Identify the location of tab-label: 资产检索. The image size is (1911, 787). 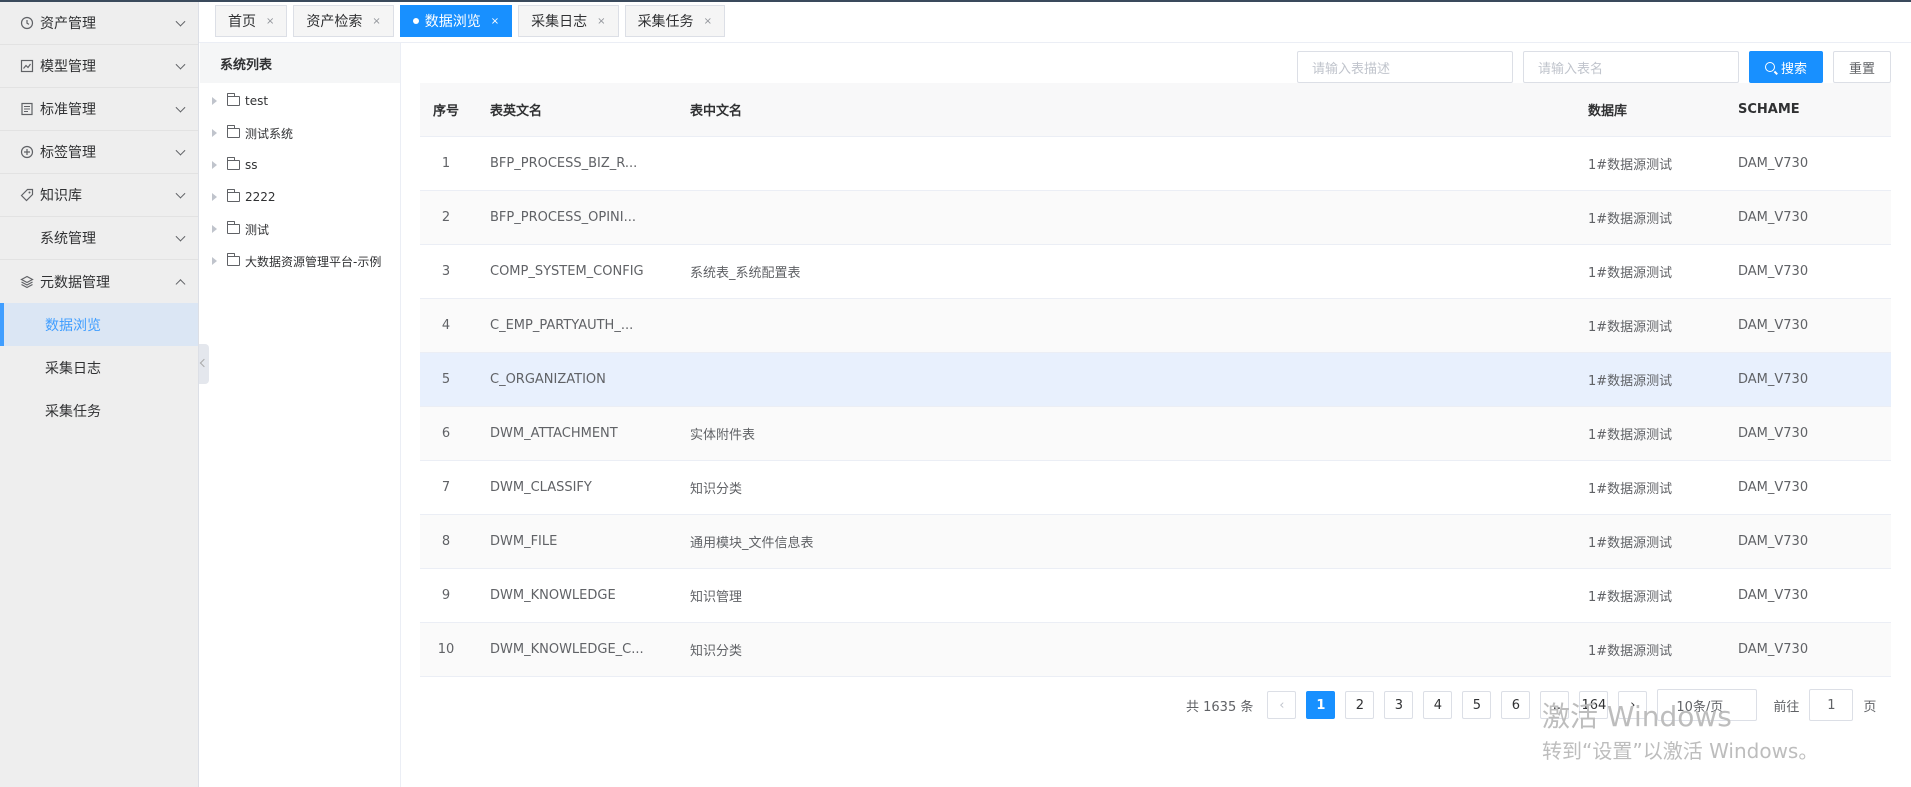
(334, 22).